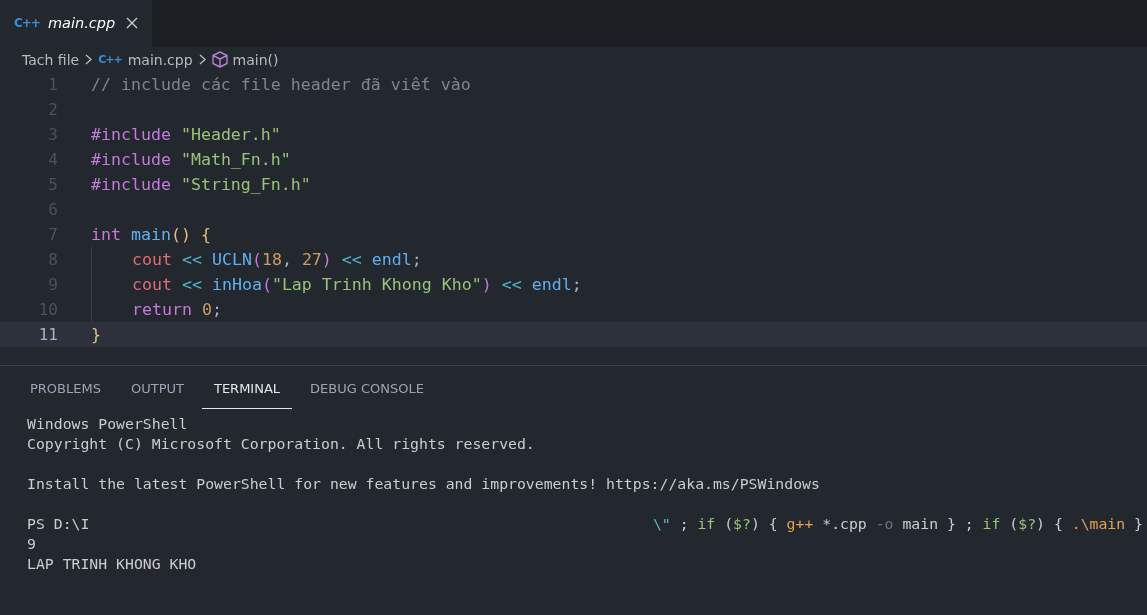 This screenshot has height=615, width=1147. Describe the element at coordinates (65, 388) in the screenshot. I see `panel-tab: PROBLEMS` at that location.